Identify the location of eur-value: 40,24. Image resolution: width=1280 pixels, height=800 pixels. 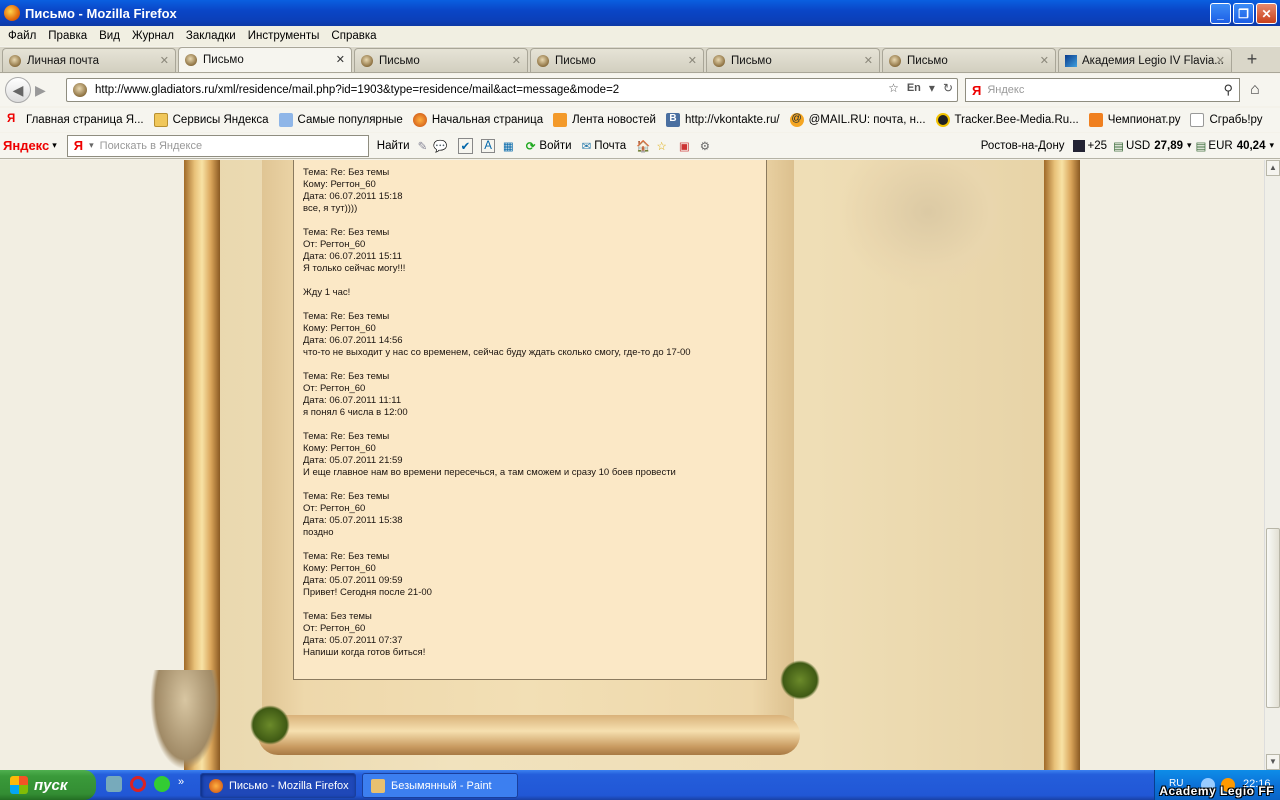
(1251, 146).